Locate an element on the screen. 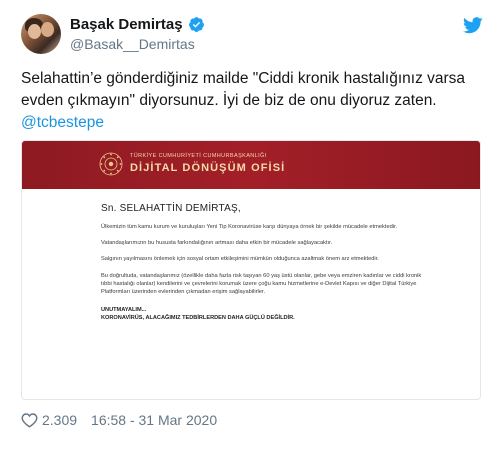  heart-icon is located at coordinates (29, 420).